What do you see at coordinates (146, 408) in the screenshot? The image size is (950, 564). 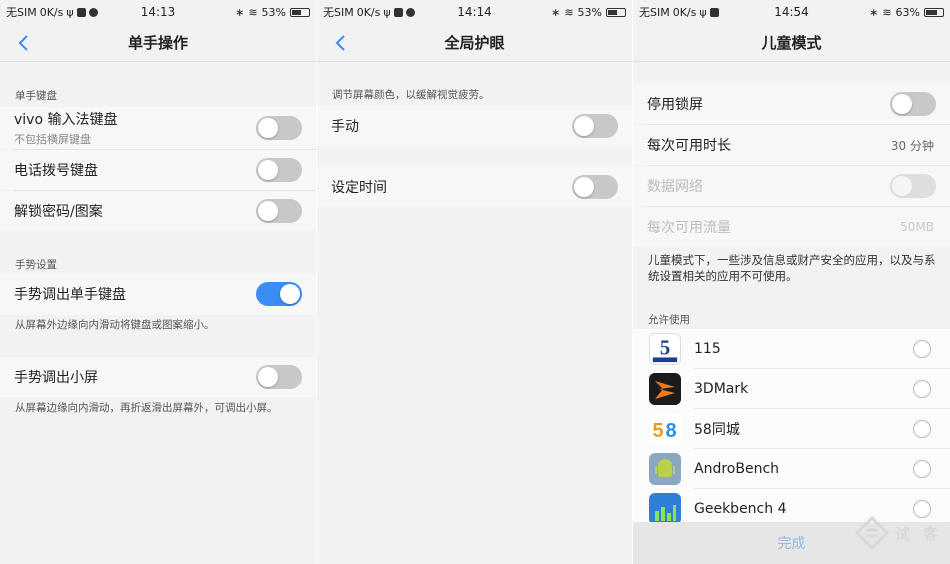 I see `gesture-small-desc: 从屏幕边缘向内滑动，再折返滑出屏幕外，可调出小屏。` at bounding box center [146, 408].